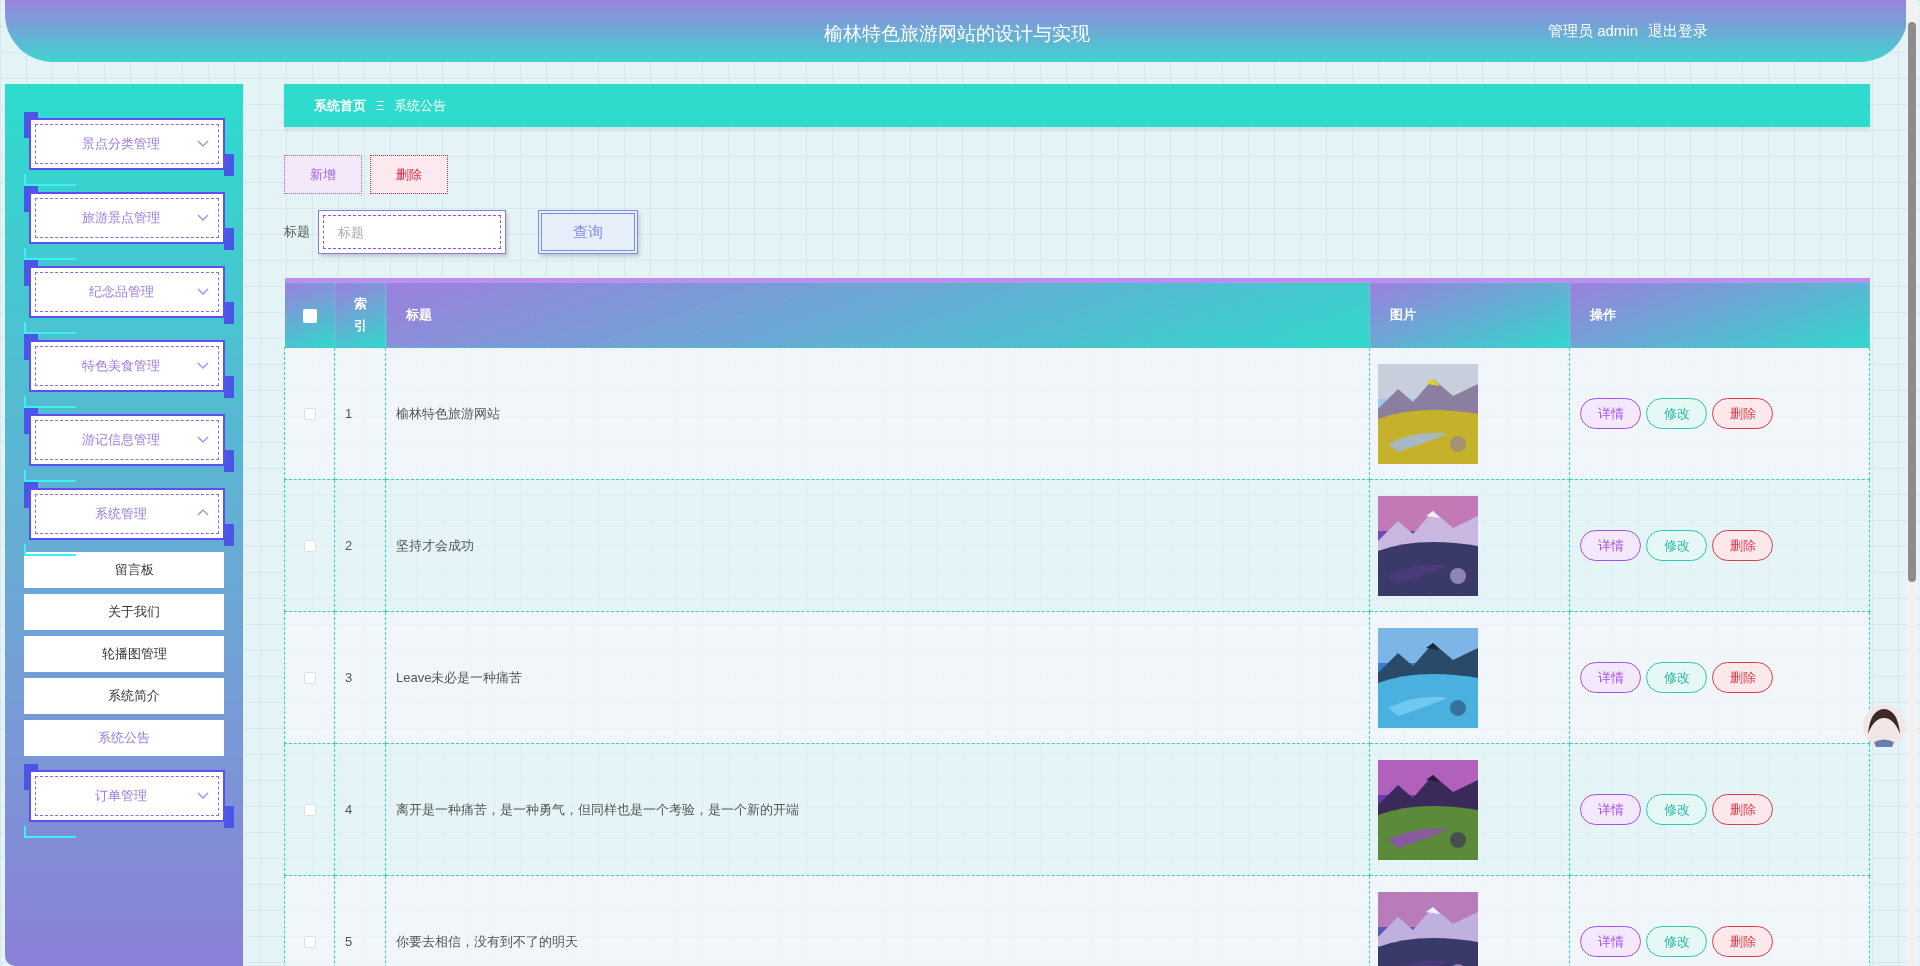 This screenshot has width=1920, height=966. Describe the element at coordinates (1403, 315) in the screenshot. I see `column-header: 图片` at that location.